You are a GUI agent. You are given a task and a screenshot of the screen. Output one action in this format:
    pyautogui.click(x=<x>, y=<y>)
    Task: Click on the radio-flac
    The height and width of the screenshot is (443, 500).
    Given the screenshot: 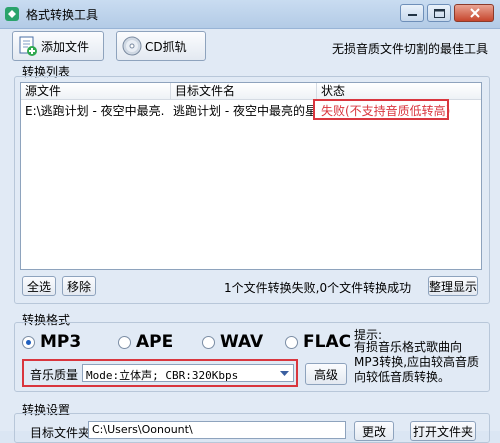 What is the action you would take?
    pyautogui.click(x=291, y=342)
    